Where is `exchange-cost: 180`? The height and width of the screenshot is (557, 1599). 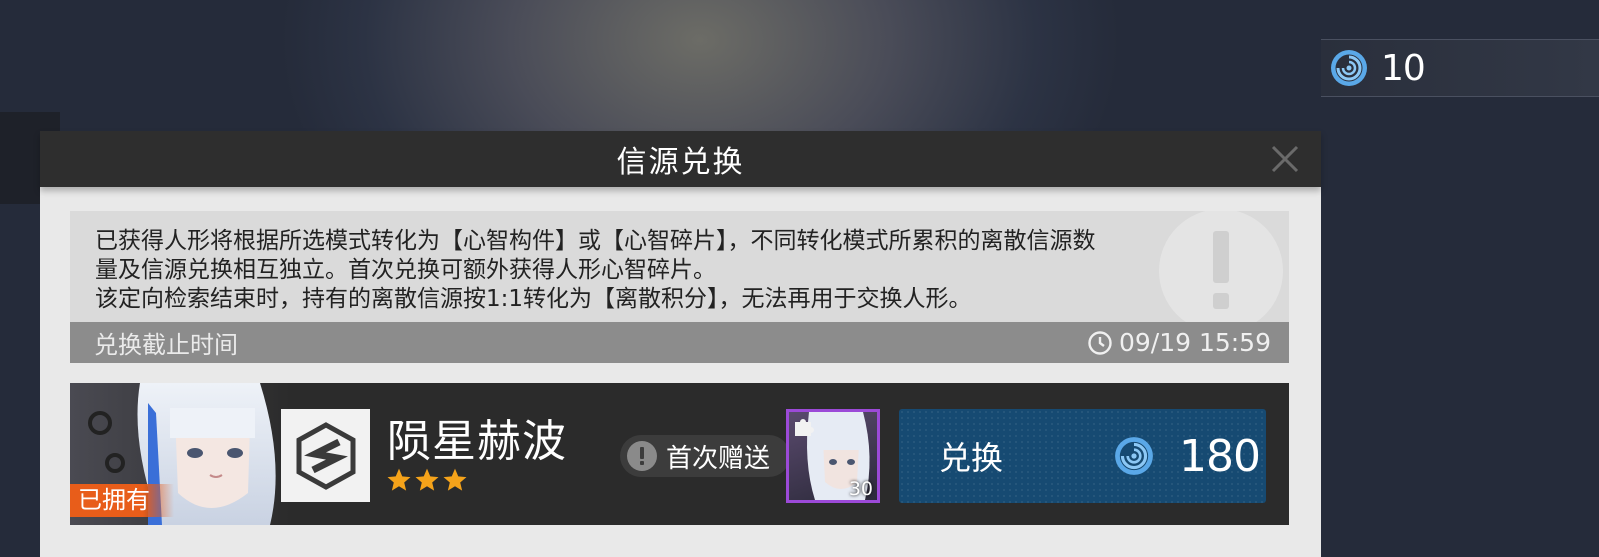 exchange-cost: 180 is located at coordinates (1220, 456).